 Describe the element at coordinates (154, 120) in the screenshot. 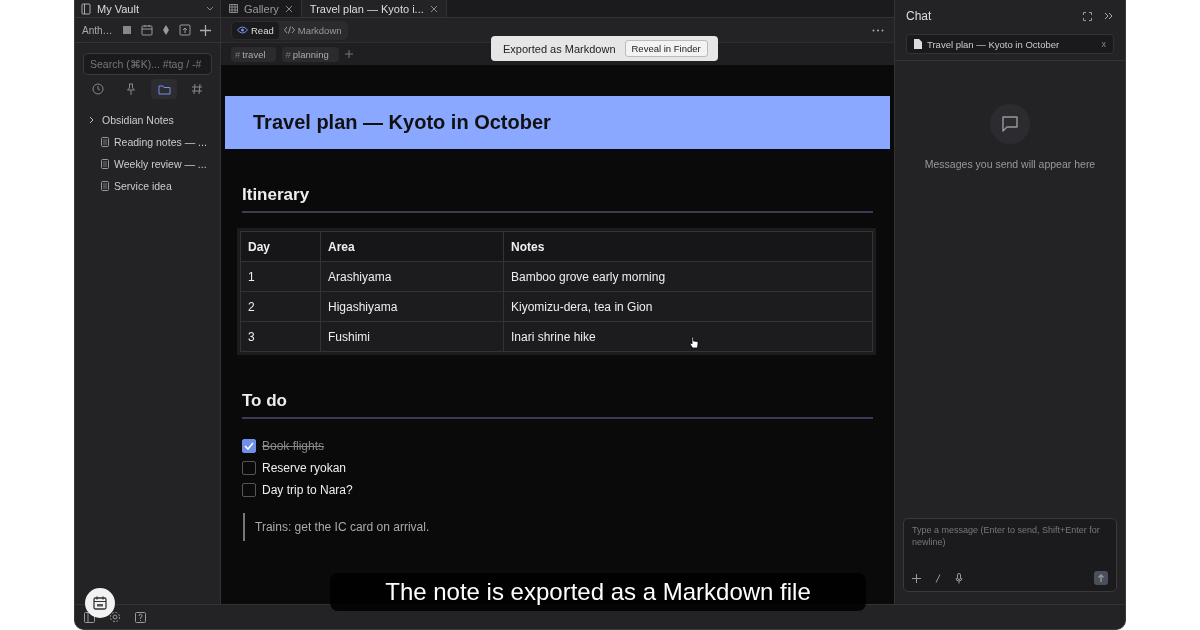

I see `folder-item: Obsidian Notes` at that location.